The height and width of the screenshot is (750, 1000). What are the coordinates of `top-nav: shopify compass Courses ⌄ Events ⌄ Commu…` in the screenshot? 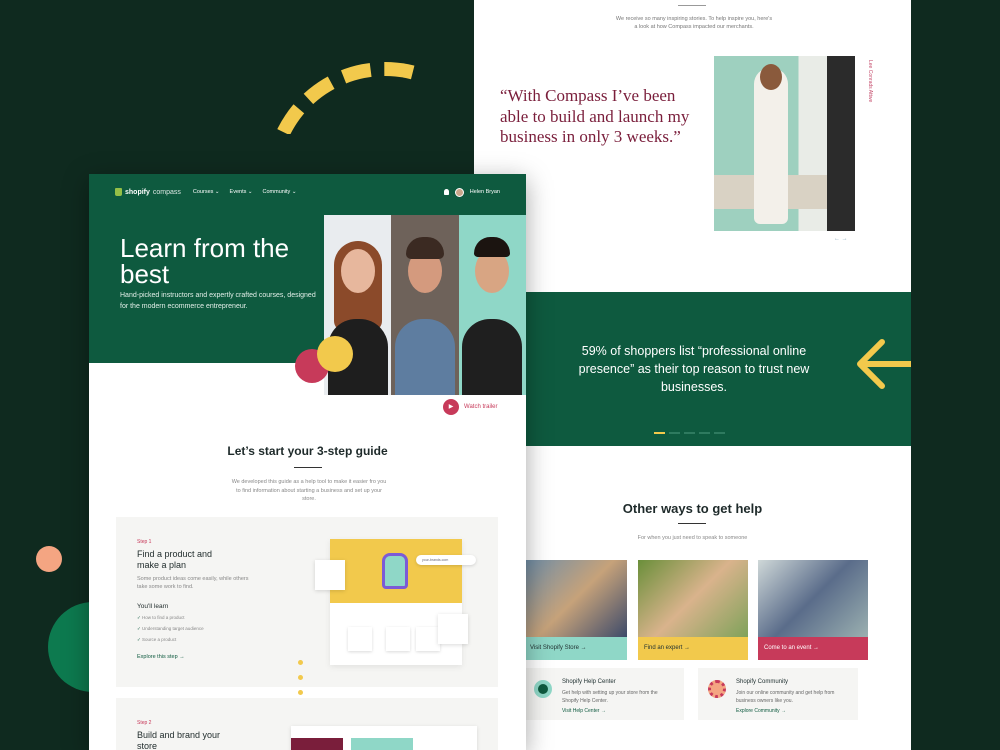 It's located at (307, 192).